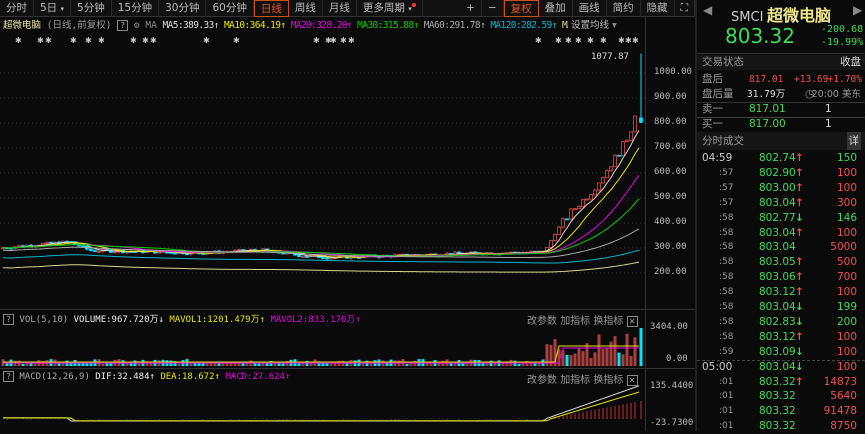  What do you see at coordinates (781, 396) in the screenshot?
I see `tick-row: :01 803.32 5640` at bounding box center [781, 396].